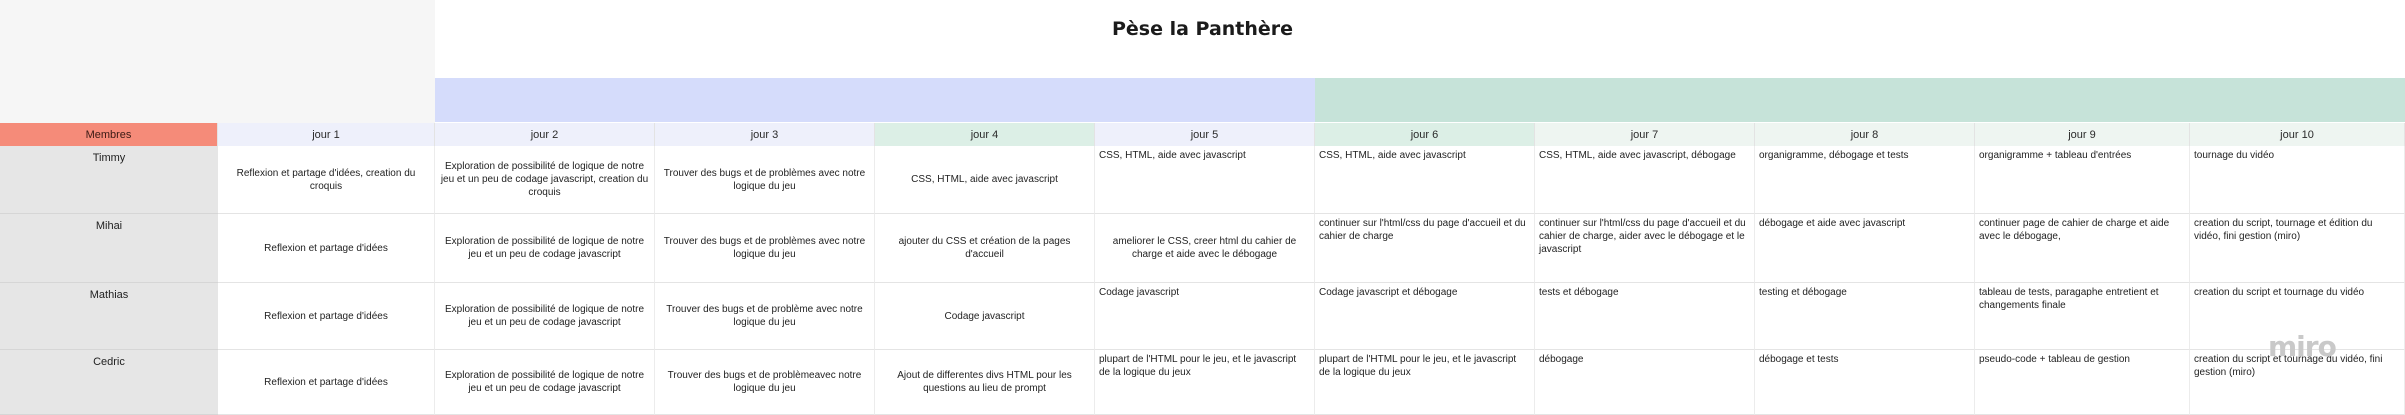 This screenshot has height=415, width=2405. Describe the element at coordinates (1425, 134) in the screenshot. I see `day-header: jour 6` at that location.